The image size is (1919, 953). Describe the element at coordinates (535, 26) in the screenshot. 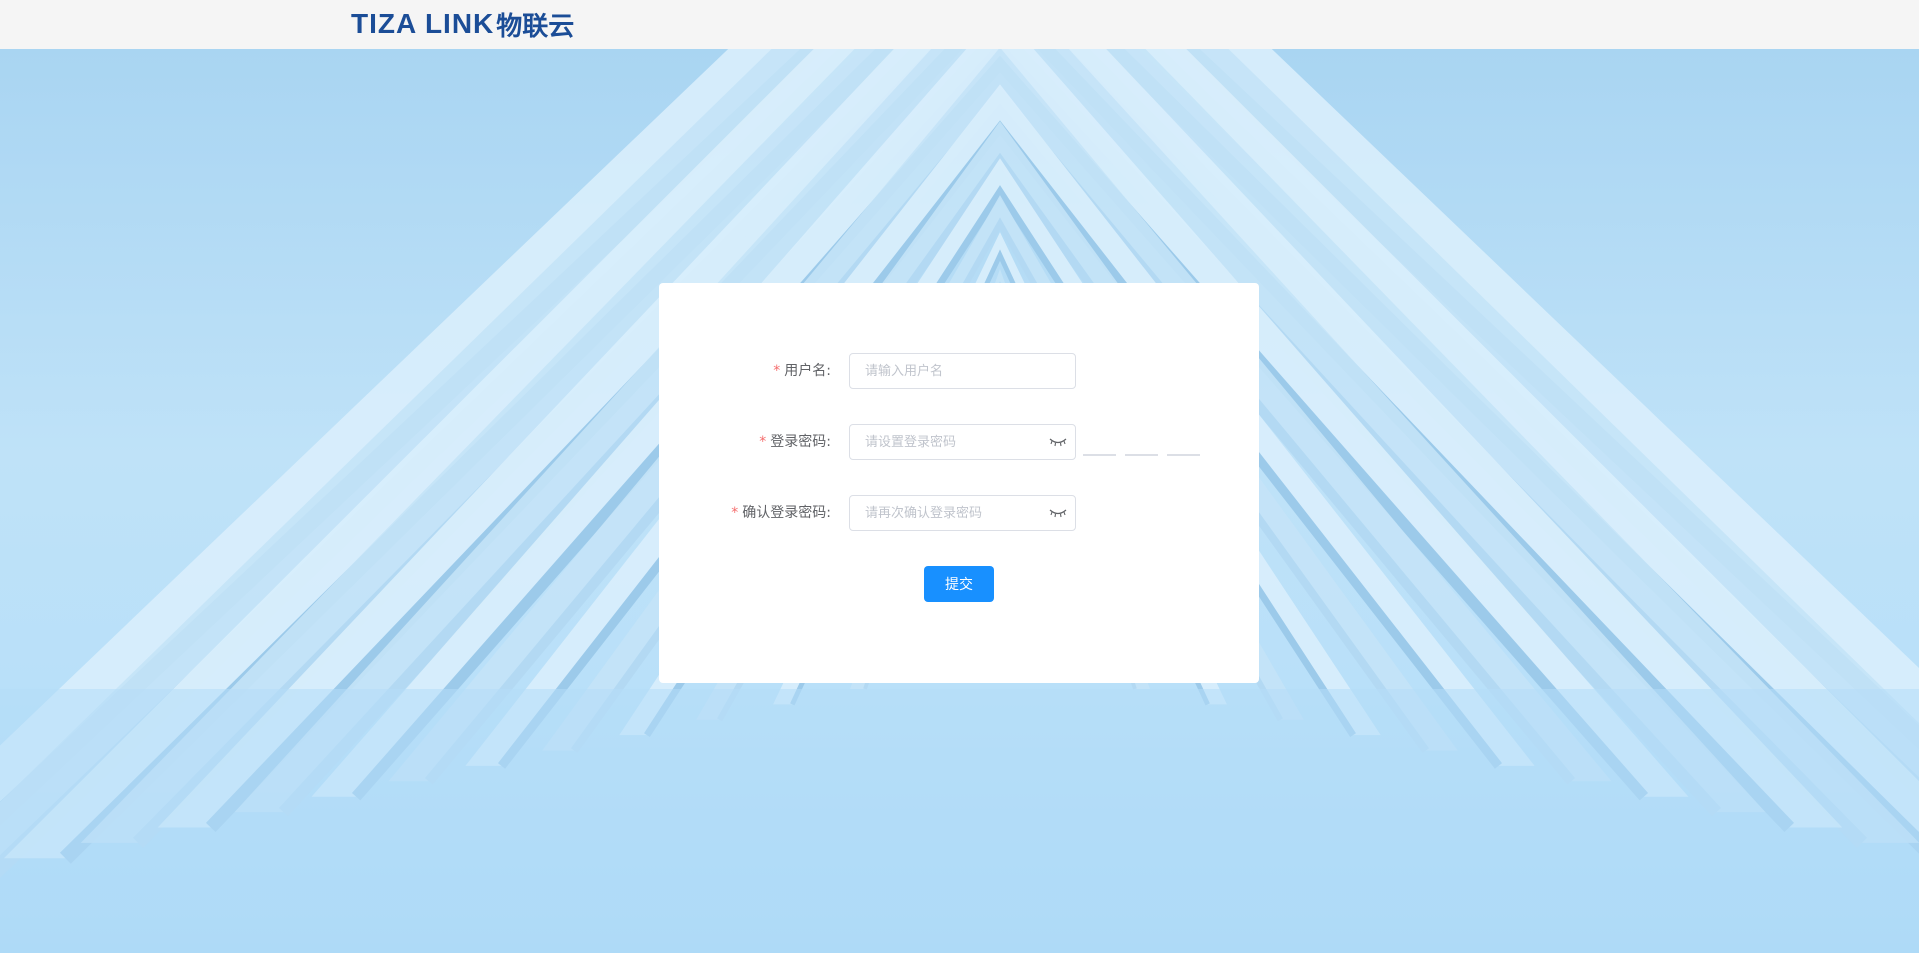

I see `logo-cn-text: 物联云` at that location.